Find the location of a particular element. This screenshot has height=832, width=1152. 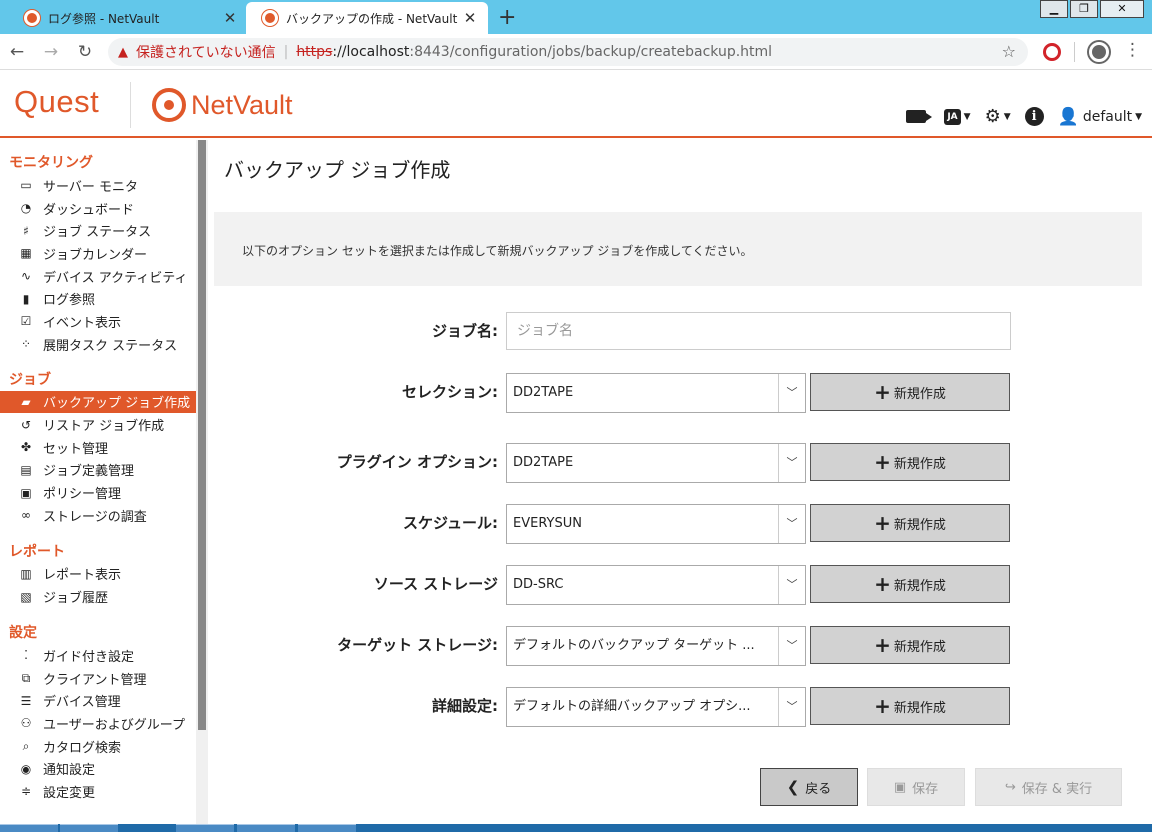

netvault-logo: NetVault is located at coordinates (242, 105).